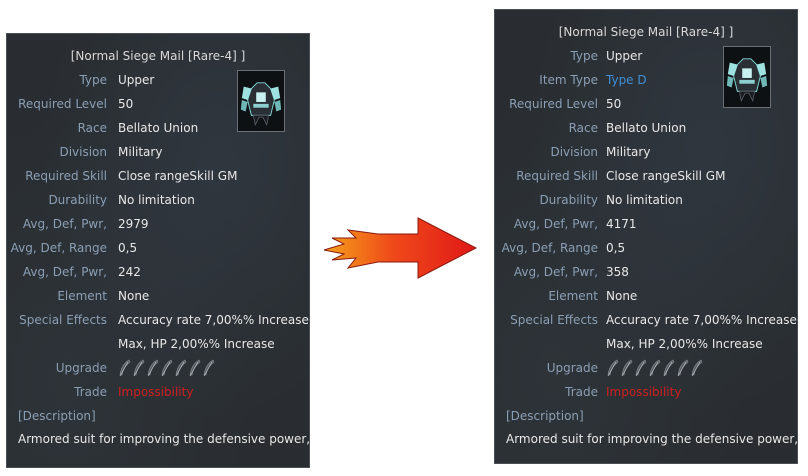 The image size is (808, 476). Describe the element at coordinates (568, 80) in the screenshot. I see `label-item-type: Item Type` at that location.